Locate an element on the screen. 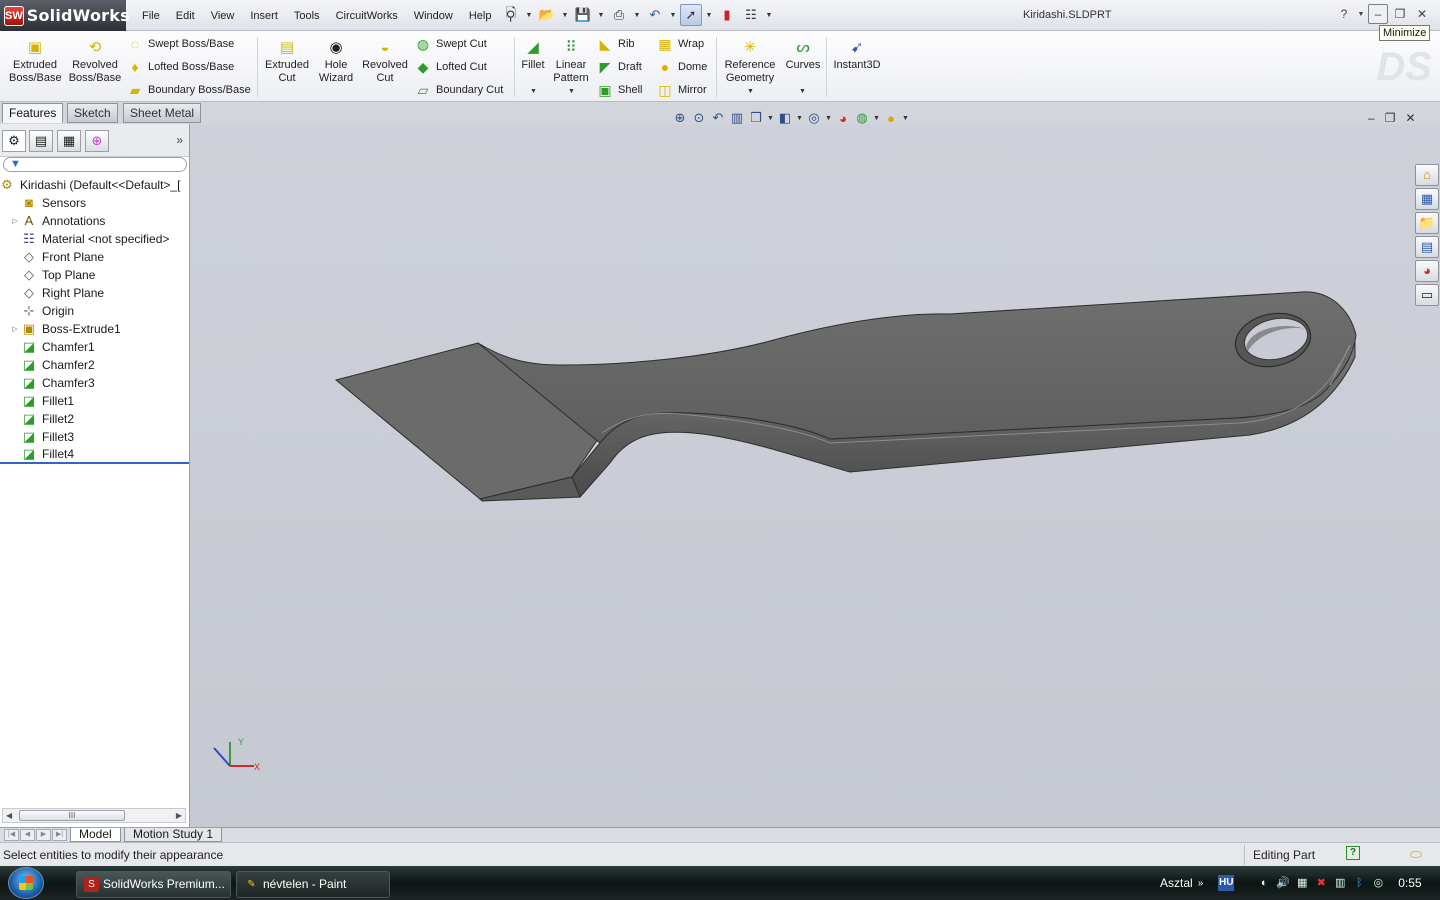 The width and height of the screenshot is (1440, 900). dimxpert-tab-icon: ⊕ is located at coordinates (97, 141).